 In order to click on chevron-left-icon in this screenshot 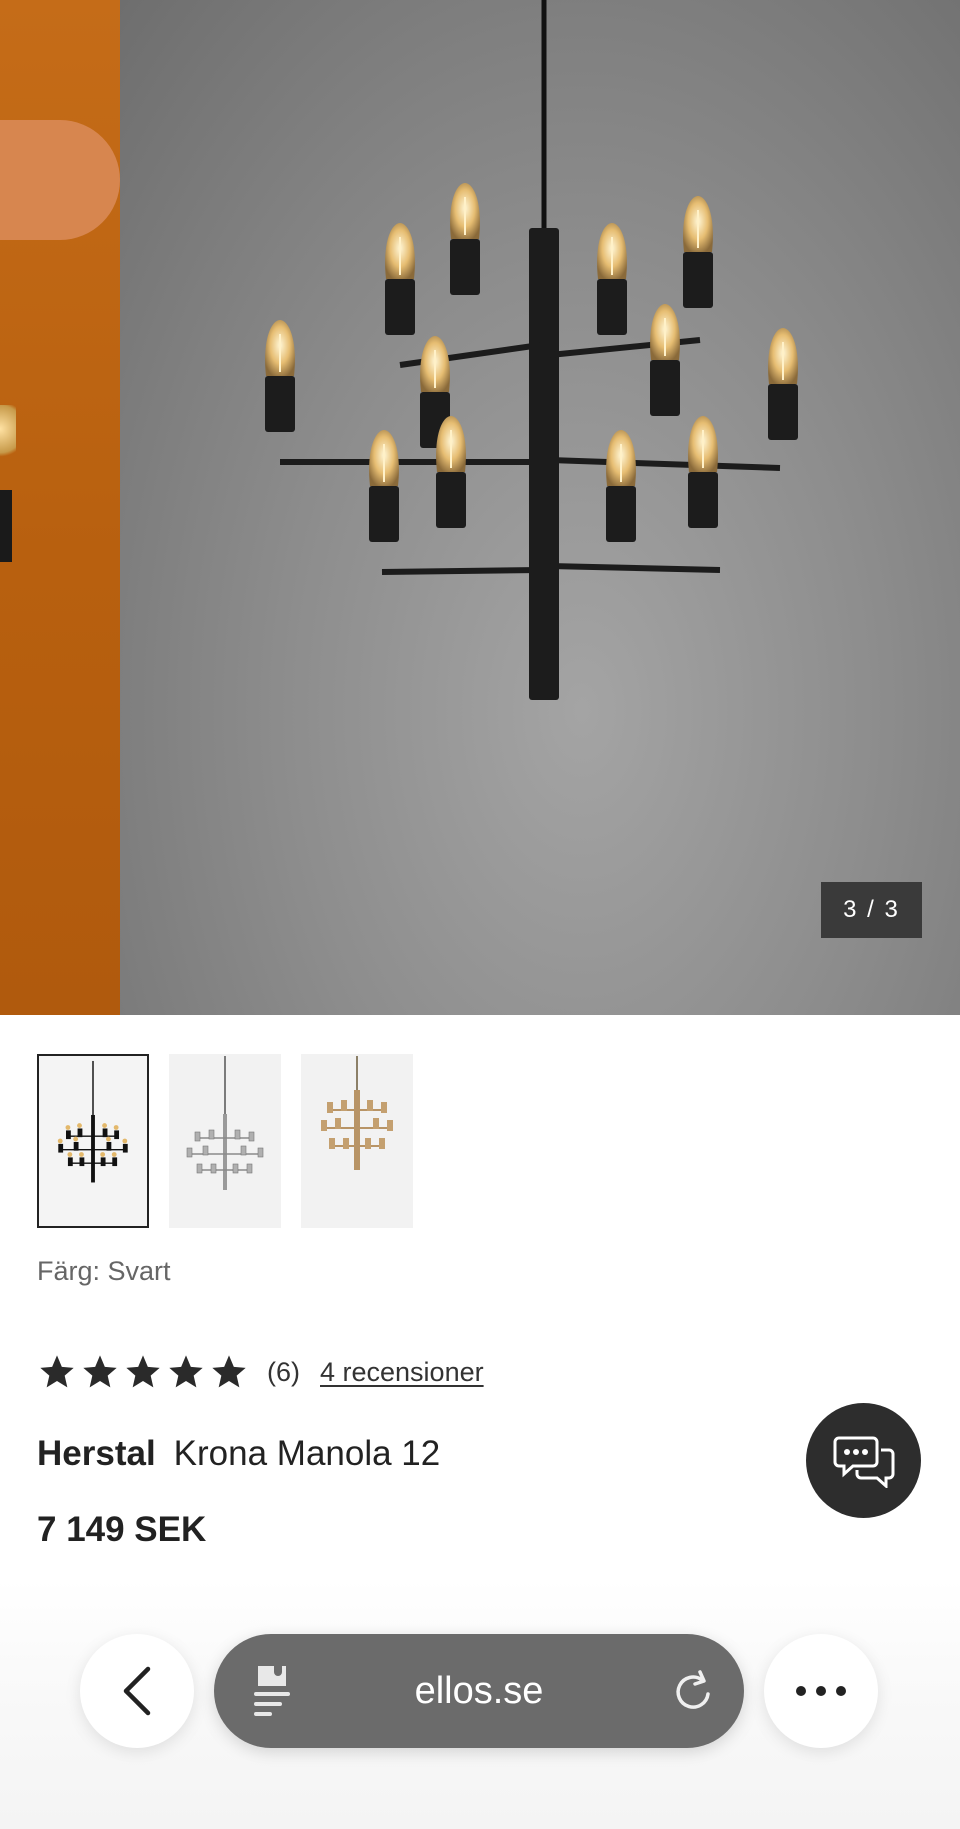, I will do `click(137, 1691)`.